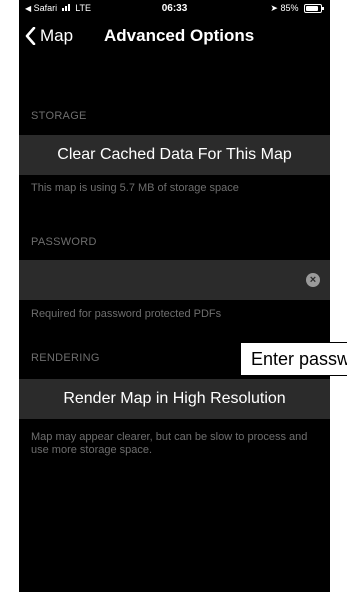  What do you see at coordinates (174, 155) in the screenshot?
I see `clear-cached-data-button: Clear Cached Data For This Map` at bounding box center [174, 155].